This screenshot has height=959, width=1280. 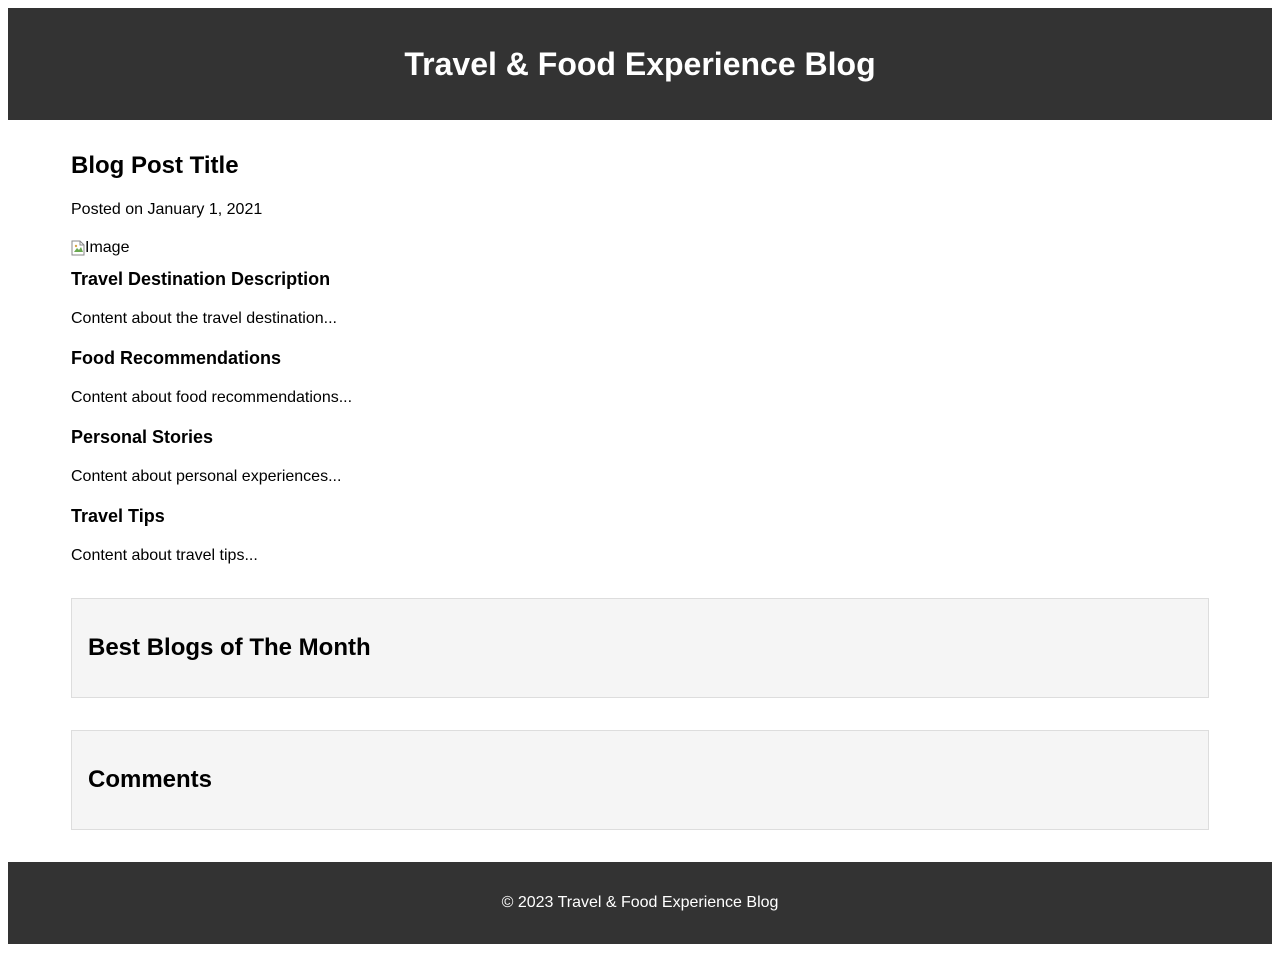 I want to click on post-image-alt: Image, so click(x=107, y=247).